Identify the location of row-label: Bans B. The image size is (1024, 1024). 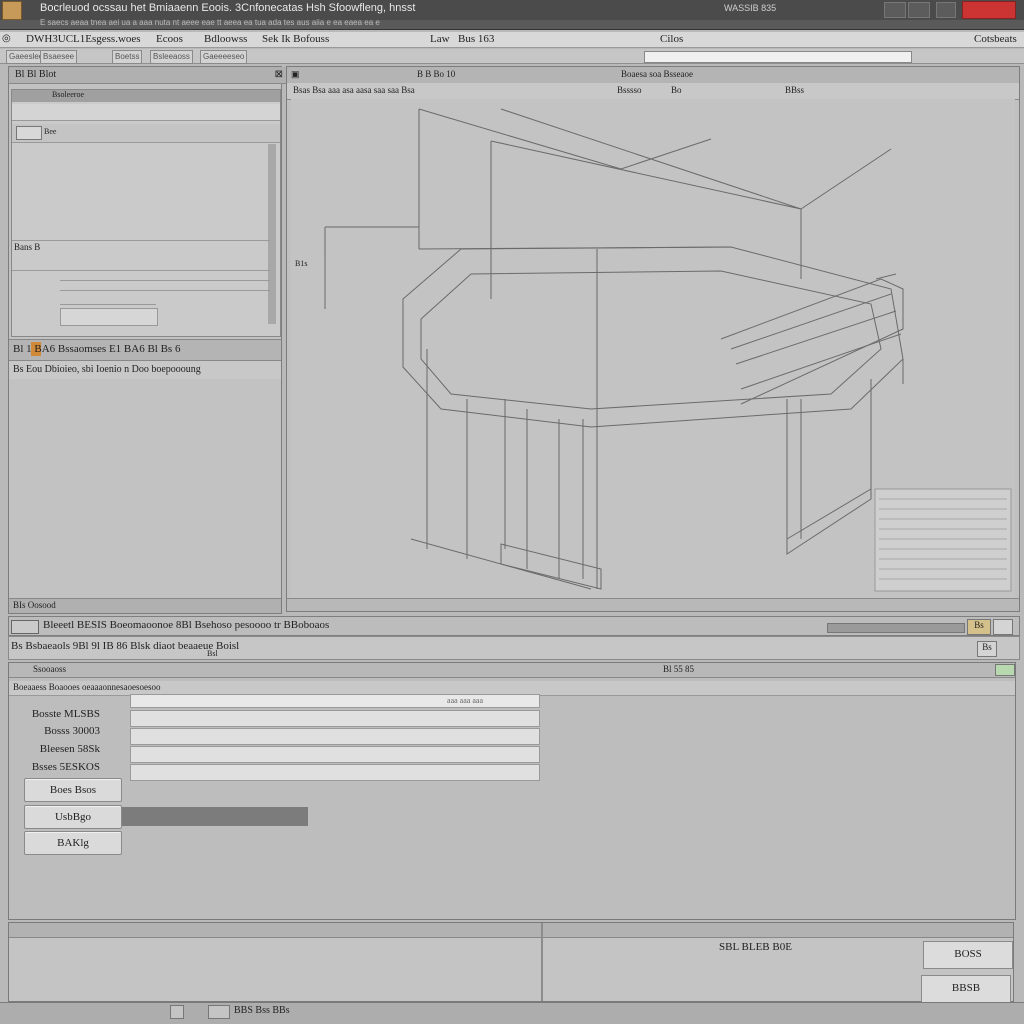
(27, 247).